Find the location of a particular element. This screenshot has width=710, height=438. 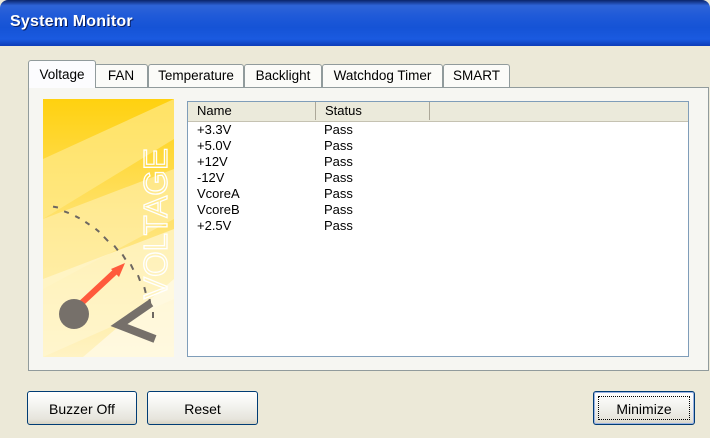

voltage-gauge-icon: VOLTAGE is located at coordinates (108, 228).